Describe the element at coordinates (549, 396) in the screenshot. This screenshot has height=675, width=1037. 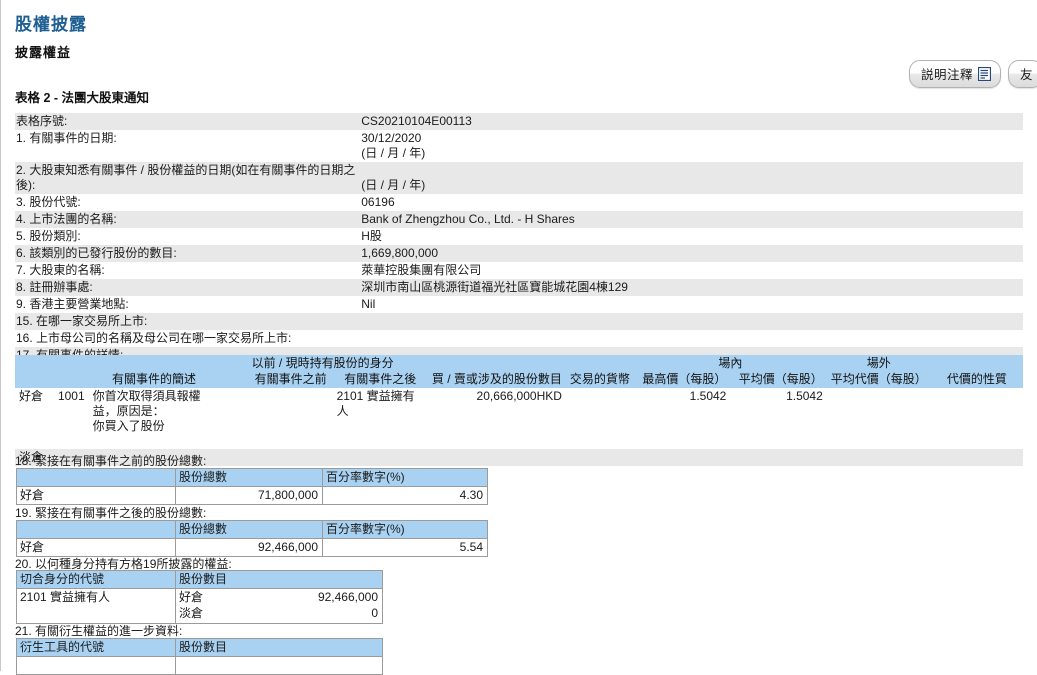
I see `shares-involved-currency: HKD` at that location.